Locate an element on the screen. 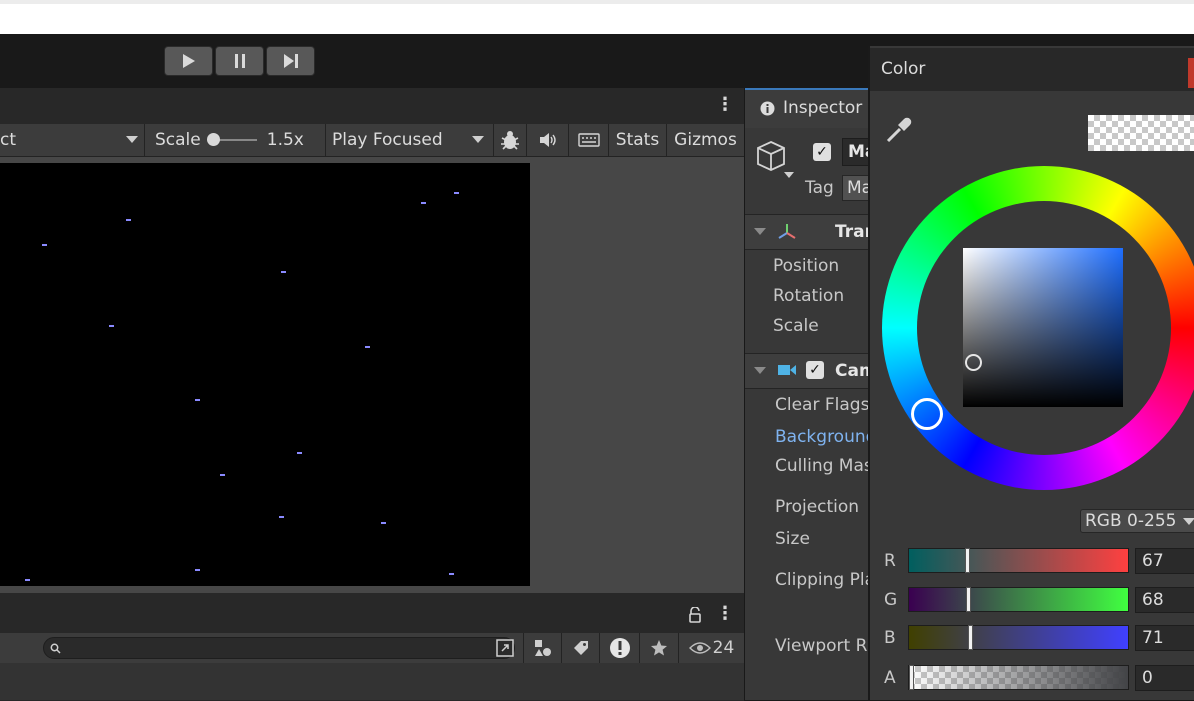 The image size is (1194, 701). lock-icon is located at coordinates (695, 615).